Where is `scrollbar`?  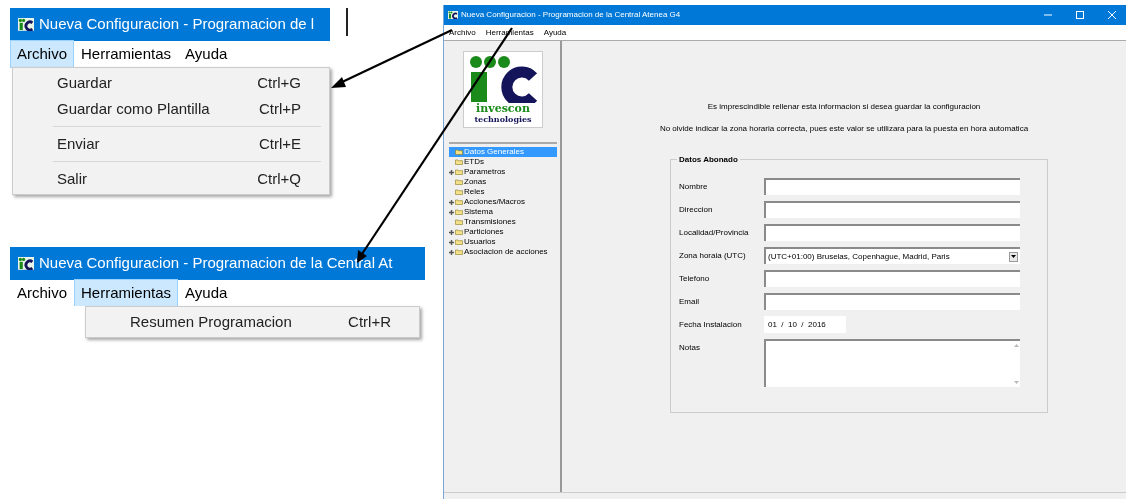
scrollbar is located at coordinates (1016, 364).